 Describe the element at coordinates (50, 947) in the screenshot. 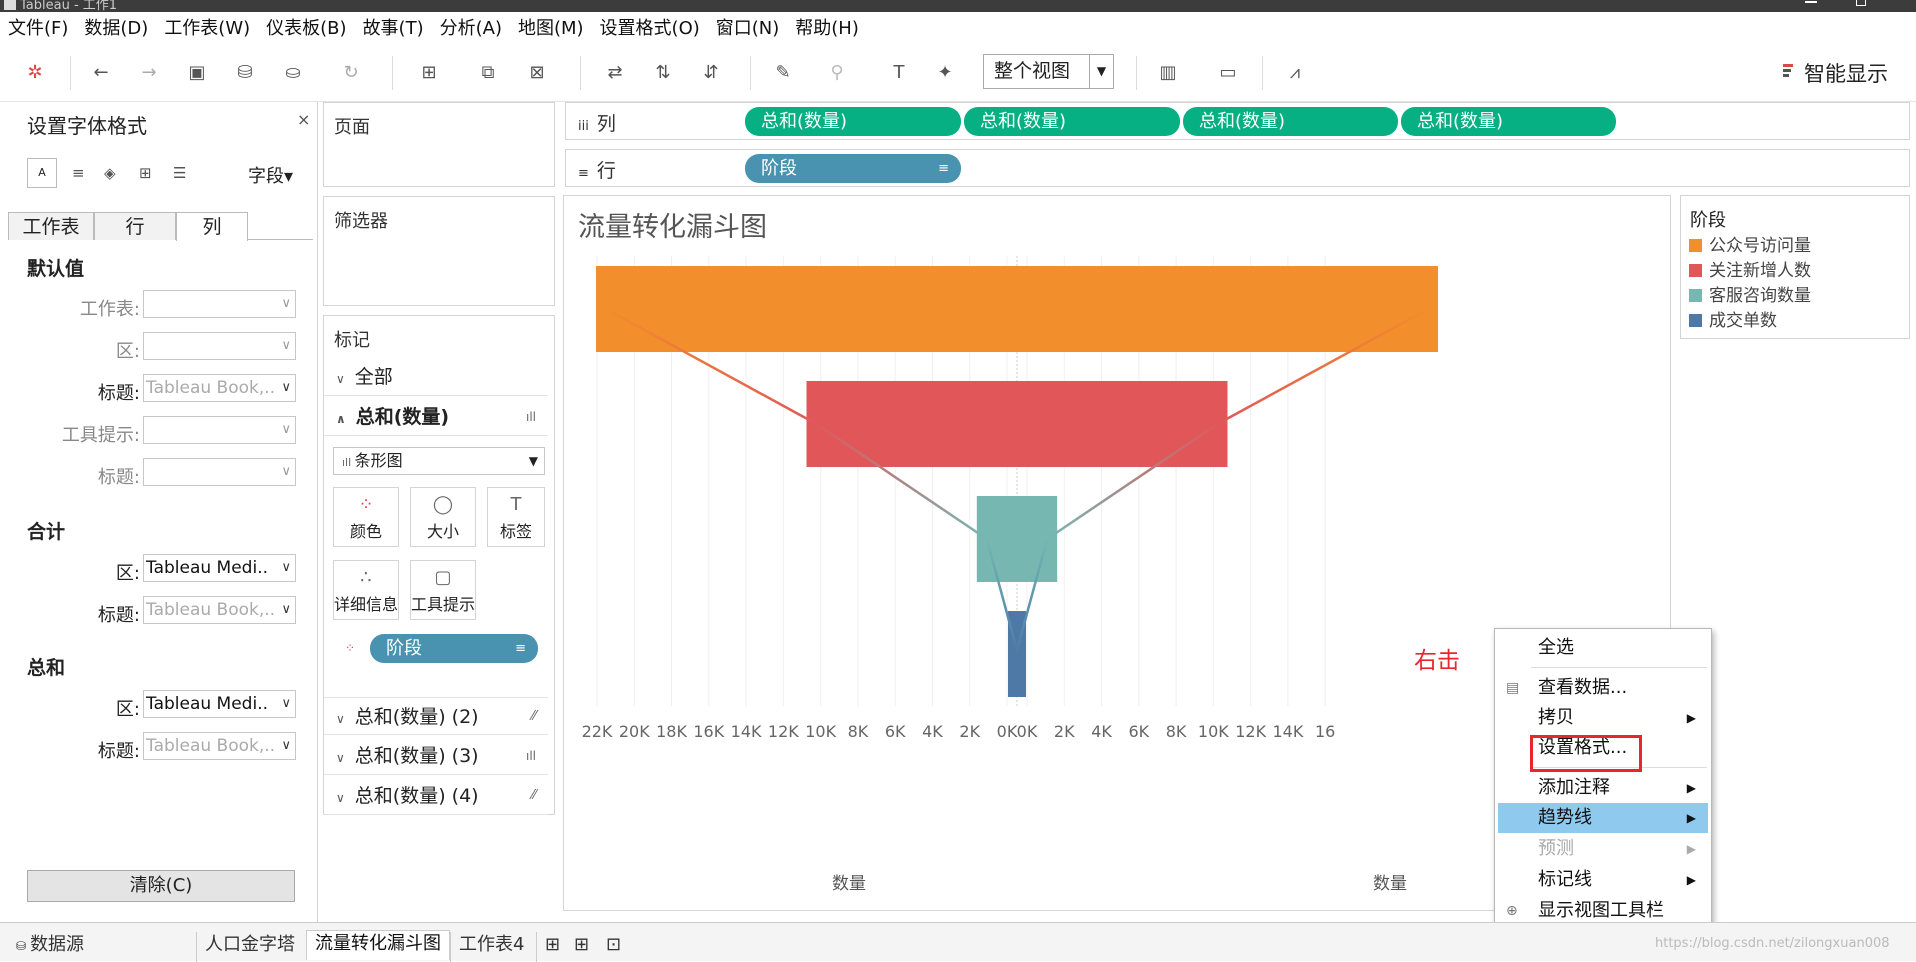

I see `tab-data-source: ⛁ 数据源` at that location.